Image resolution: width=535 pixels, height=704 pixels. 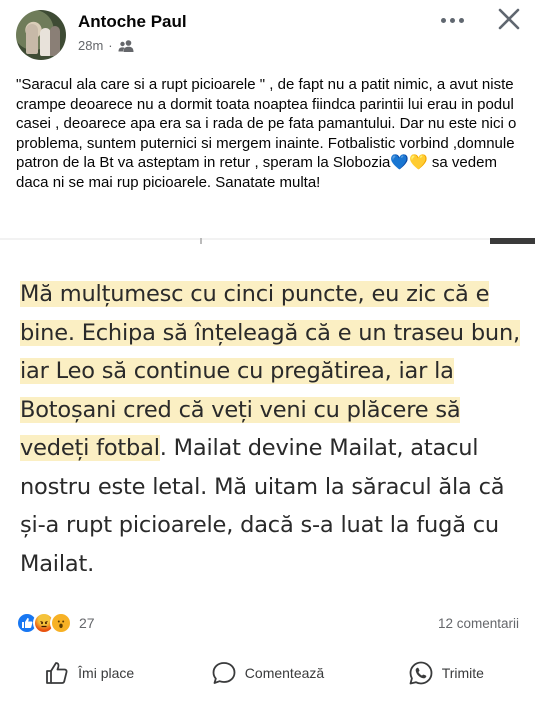 I want to click on action-bar: Îmi place Comentează Trimite, so click(x=267, y=673).